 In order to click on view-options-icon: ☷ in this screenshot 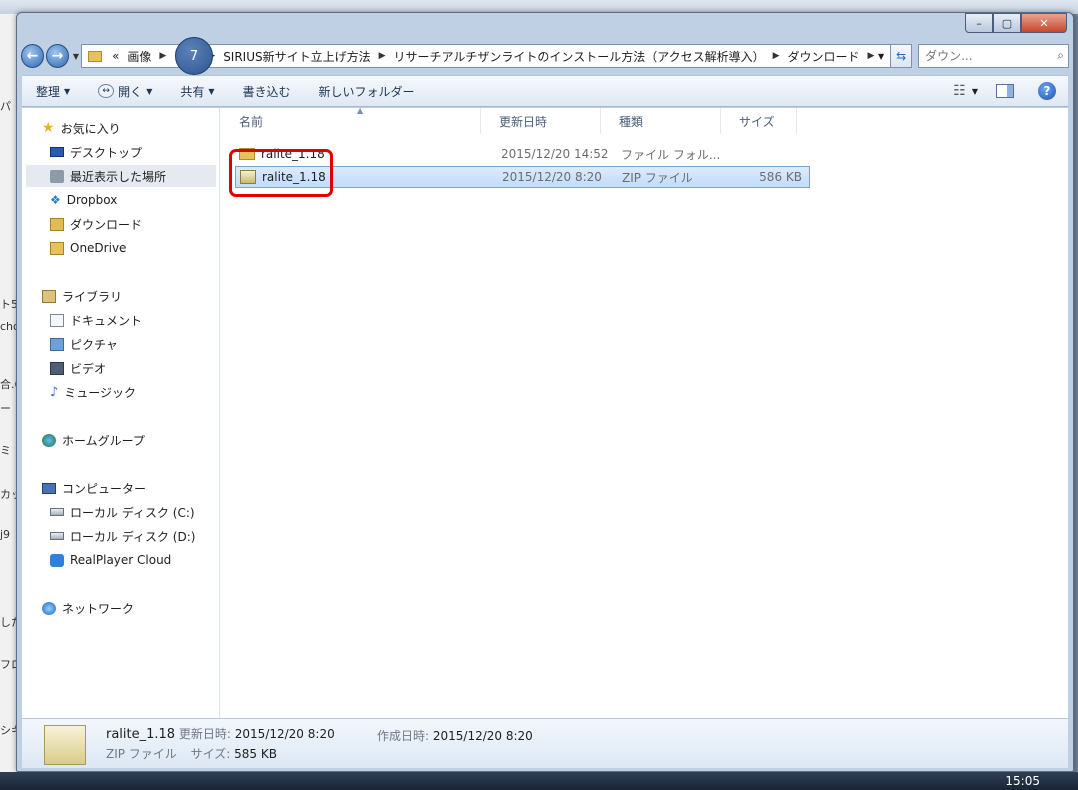, I will do `click(959, 91)`.